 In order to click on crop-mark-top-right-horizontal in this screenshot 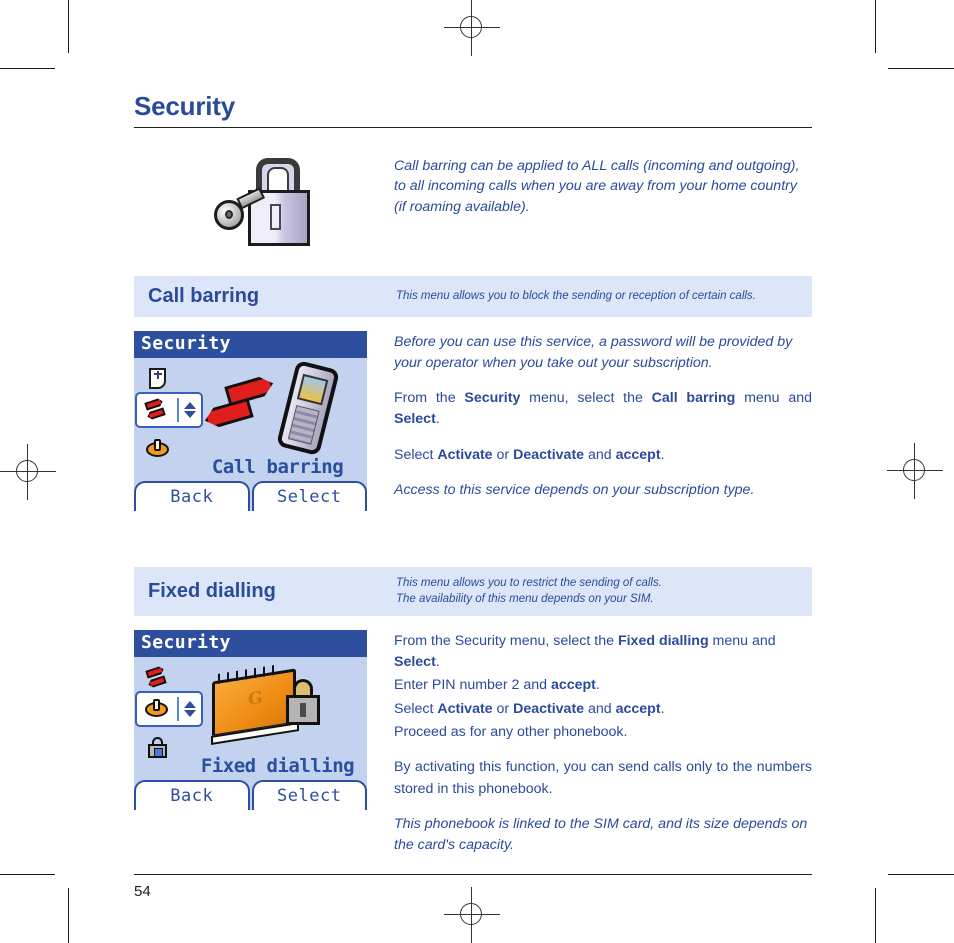, I will do `click(921, 68)`.